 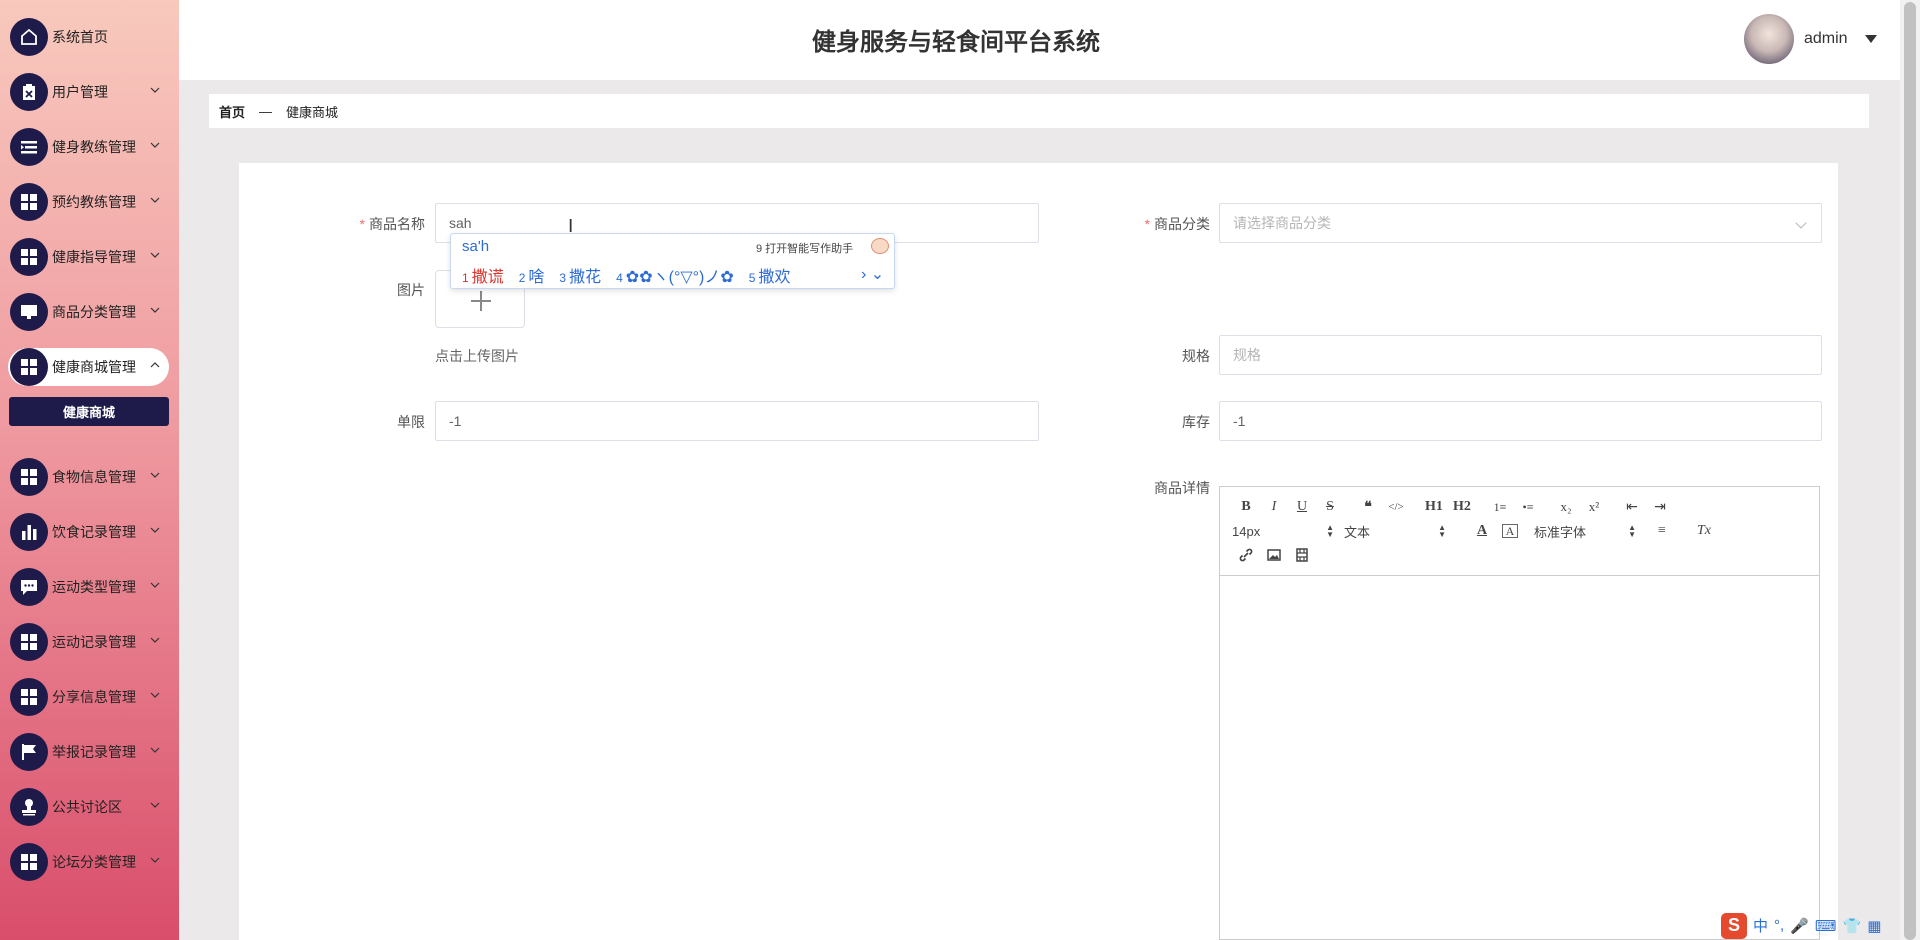 I want to click on ime-candidate: 4 ✿✿ヽ(°▽°)ノ✿, so click(x=675, y=277).